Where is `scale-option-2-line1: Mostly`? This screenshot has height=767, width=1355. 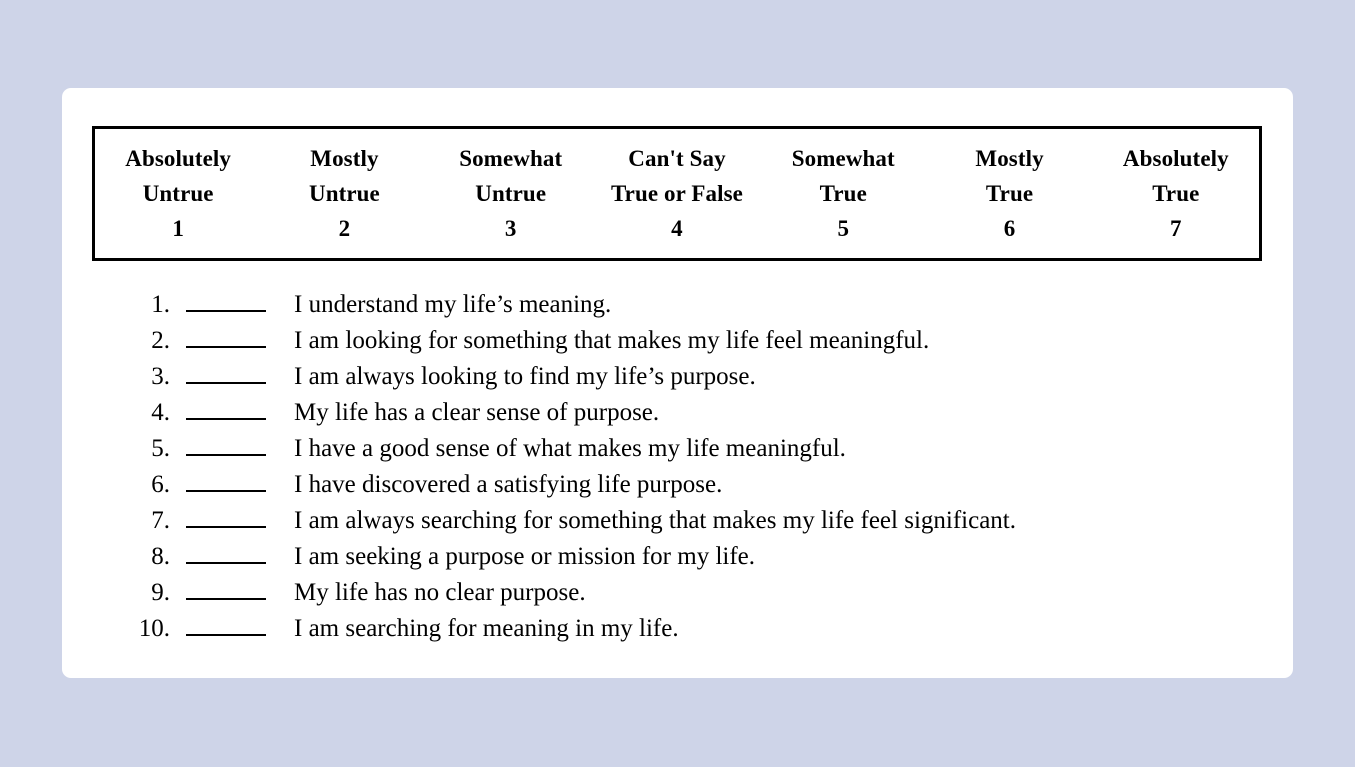 scale-option-2-line1: Mostly is located at coordinates (344, 158).